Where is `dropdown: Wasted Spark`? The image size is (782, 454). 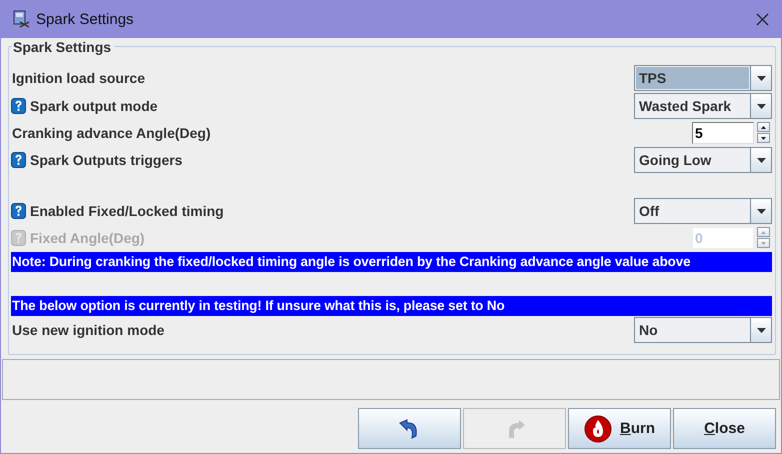
dropdown: Wasted Spark is located at coordinates (703, 106).